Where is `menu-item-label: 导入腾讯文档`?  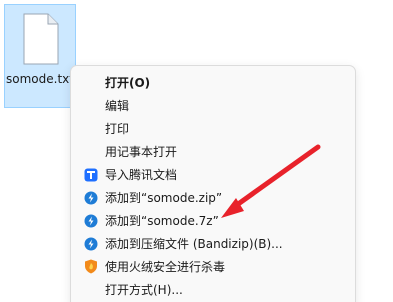 menu-item-label: 导入腾讯文档 is located at coordinates (141, 175).